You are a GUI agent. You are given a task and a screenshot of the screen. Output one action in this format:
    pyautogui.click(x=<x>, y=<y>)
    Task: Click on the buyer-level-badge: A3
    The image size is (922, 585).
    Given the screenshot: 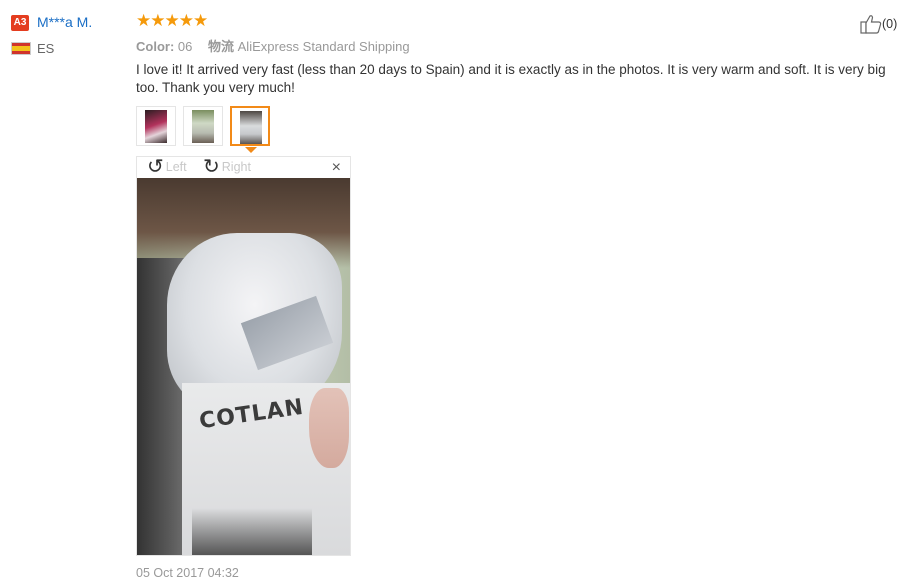 What is the action you would take?
    pyautogui.click(x=20, y=23)
    